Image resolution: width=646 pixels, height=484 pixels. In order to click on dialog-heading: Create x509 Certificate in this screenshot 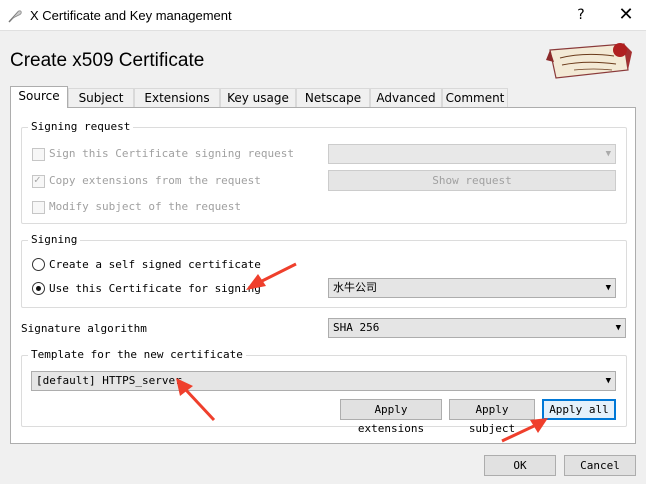, I will do `click(107, 60)`.